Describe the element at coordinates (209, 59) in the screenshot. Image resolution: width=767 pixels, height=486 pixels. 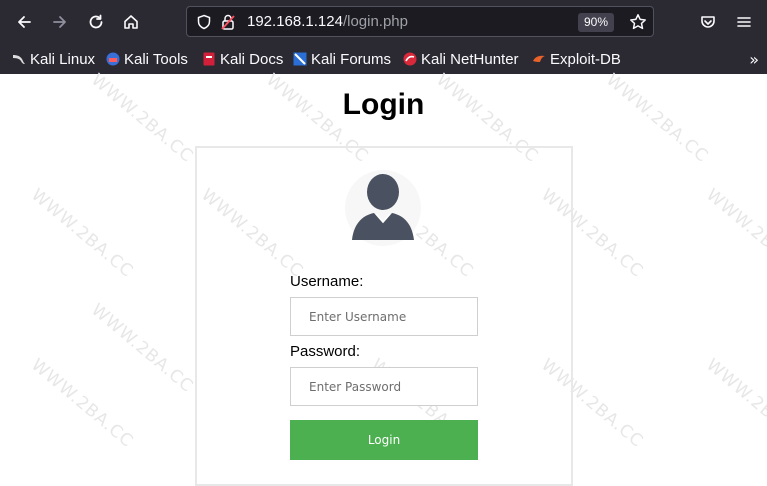
I see `kali-docs-icon` at that location.